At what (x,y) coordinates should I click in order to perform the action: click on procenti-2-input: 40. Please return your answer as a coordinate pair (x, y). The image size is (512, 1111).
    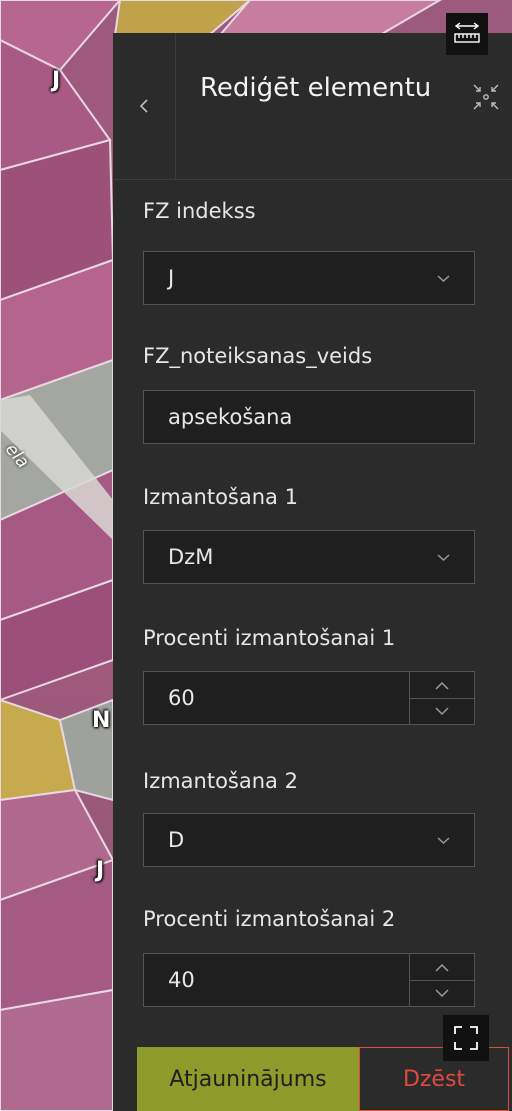
    Looking at the image, I should click on (309, 980).